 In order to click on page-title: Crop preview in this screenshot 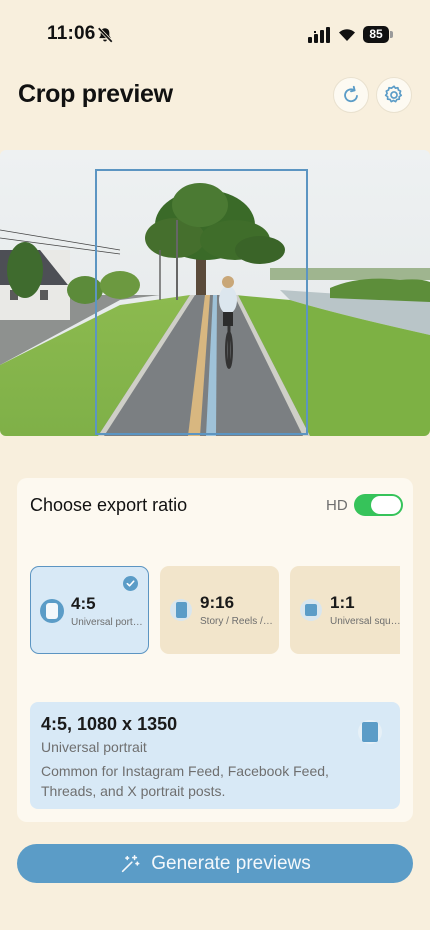, I will do `click(95, 94)`.